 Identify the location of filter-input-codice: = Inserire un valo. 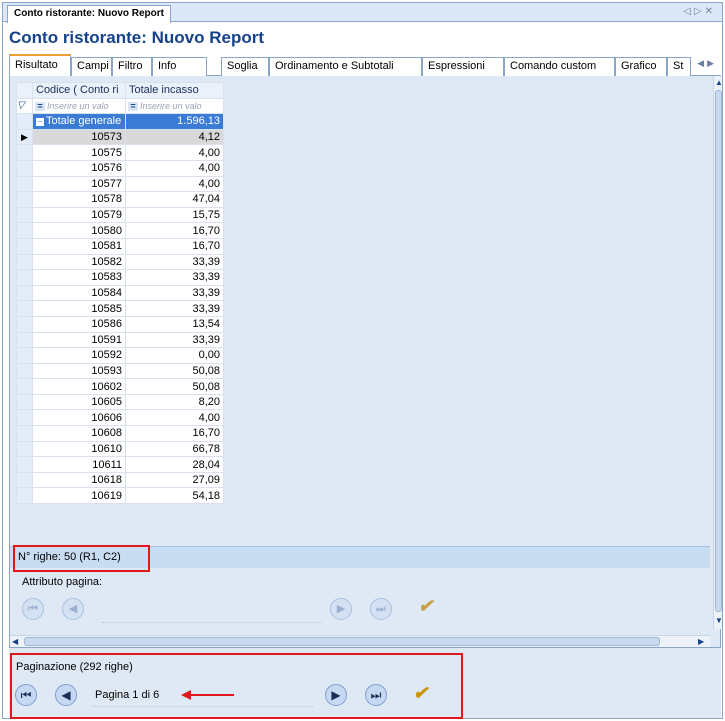
(79, 106).